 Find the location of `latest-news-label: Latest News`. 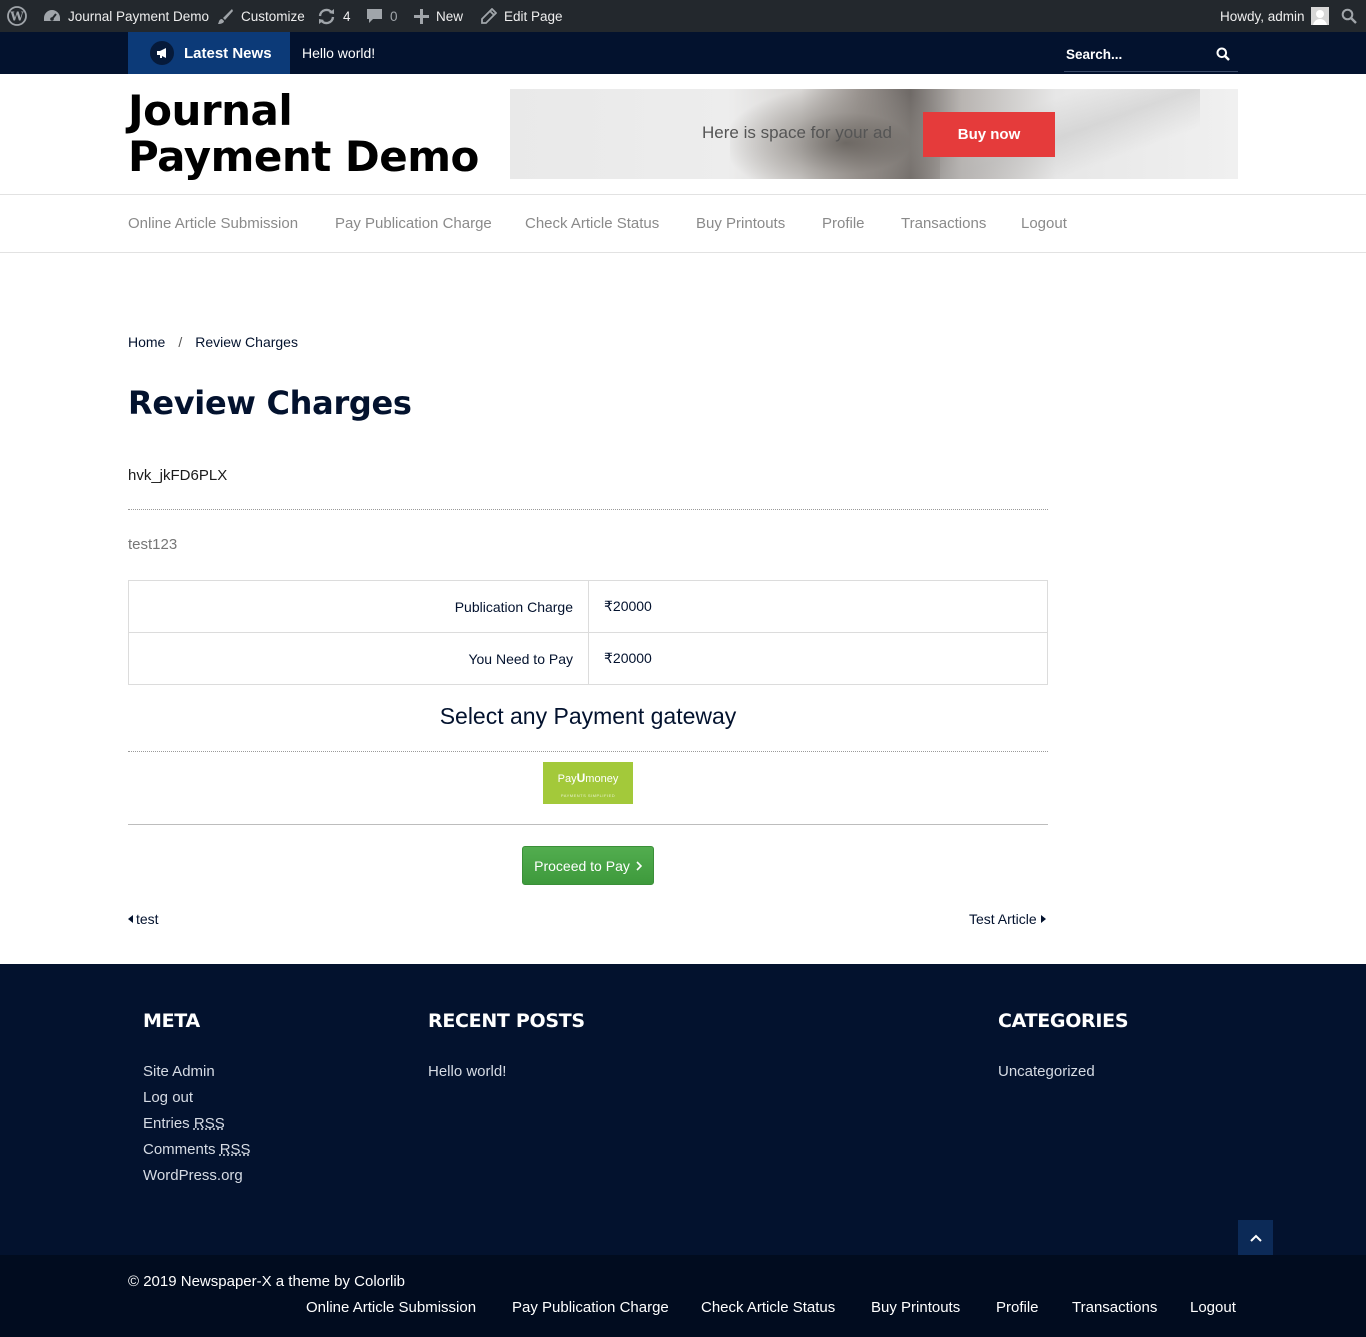

latest-news-label: Latest News is located at coordinates (209, 53).